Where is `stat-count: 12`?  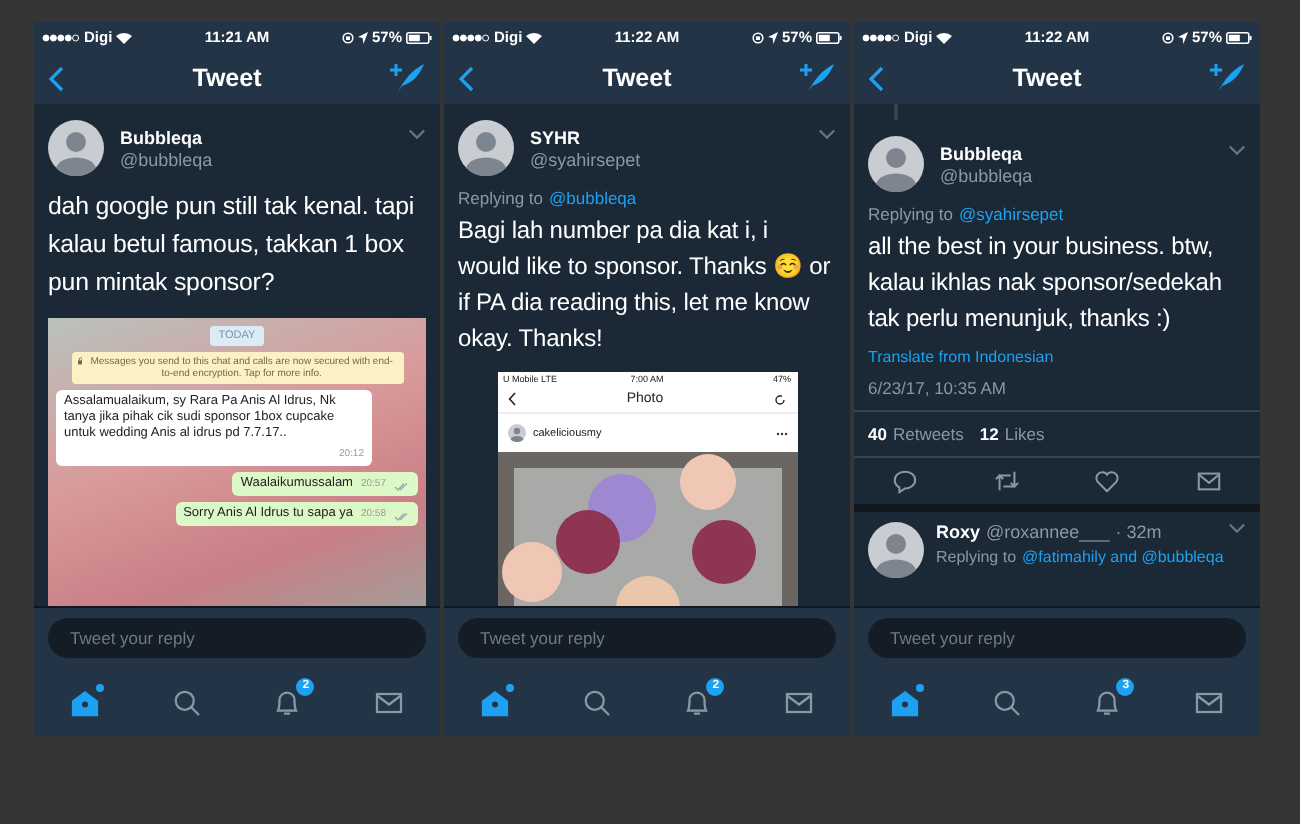
stat-count: 12 is located at coordinates (989, 434).